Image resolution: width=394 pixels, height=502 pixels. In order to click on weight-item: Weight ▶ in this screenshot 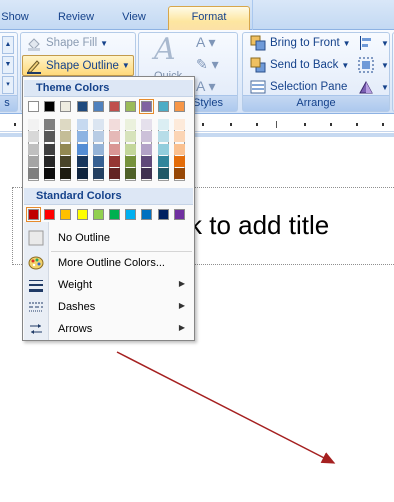, I will do `click(108, 285)`.